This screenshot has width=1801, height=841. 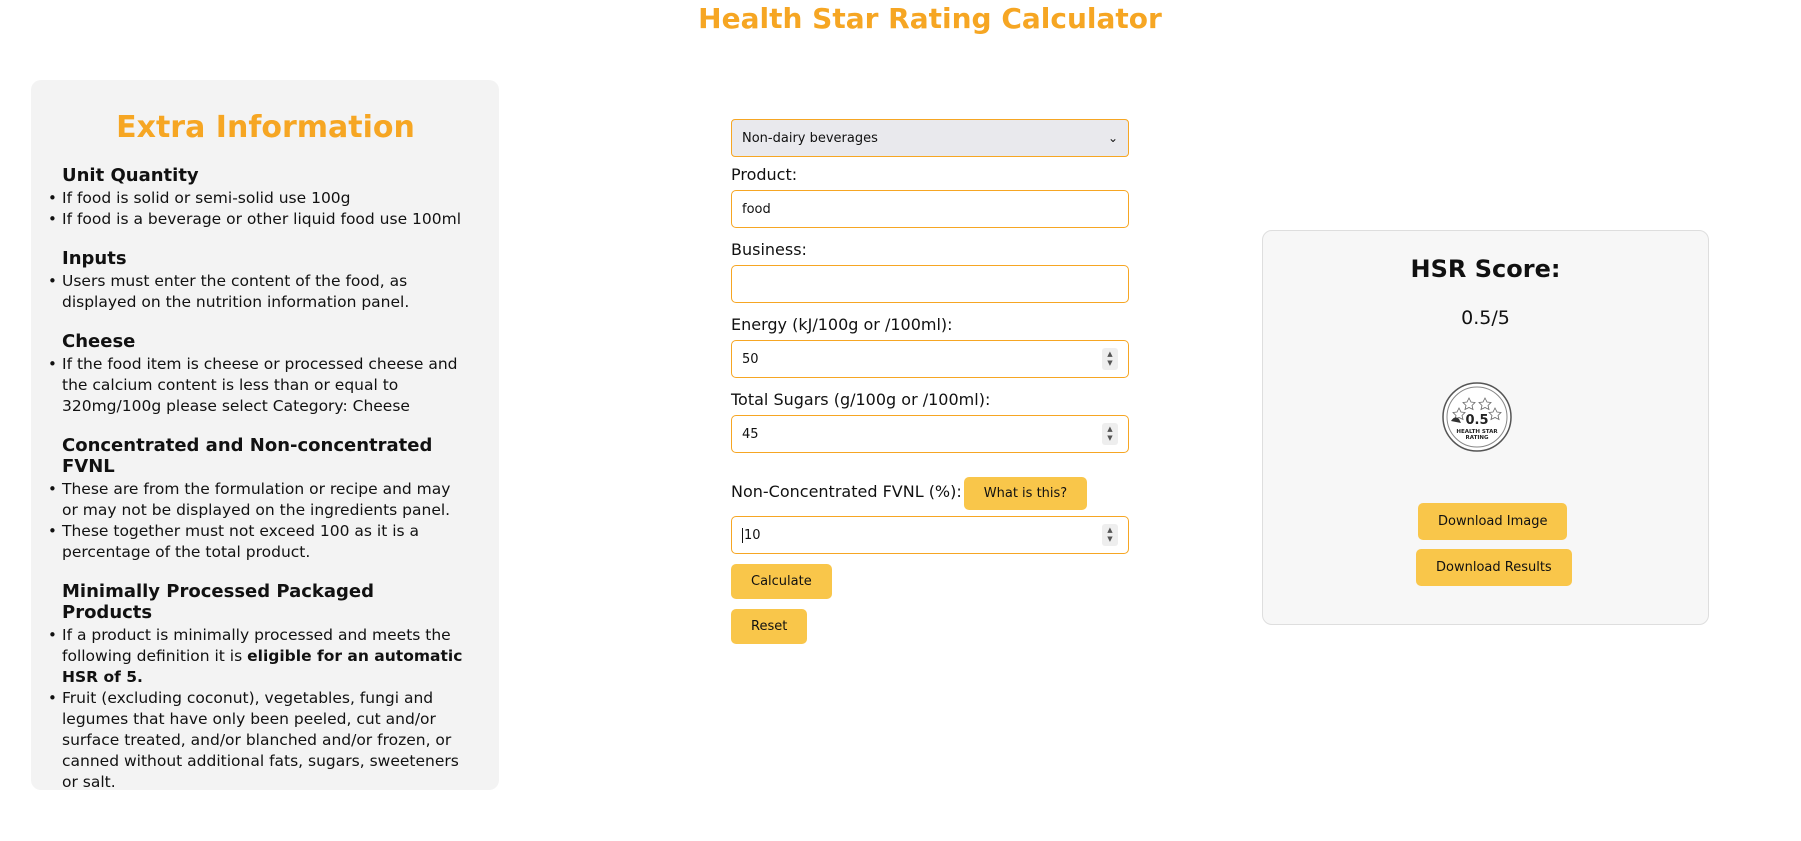 I want to click on reset-button: Reset, so click(x=769, y=626).